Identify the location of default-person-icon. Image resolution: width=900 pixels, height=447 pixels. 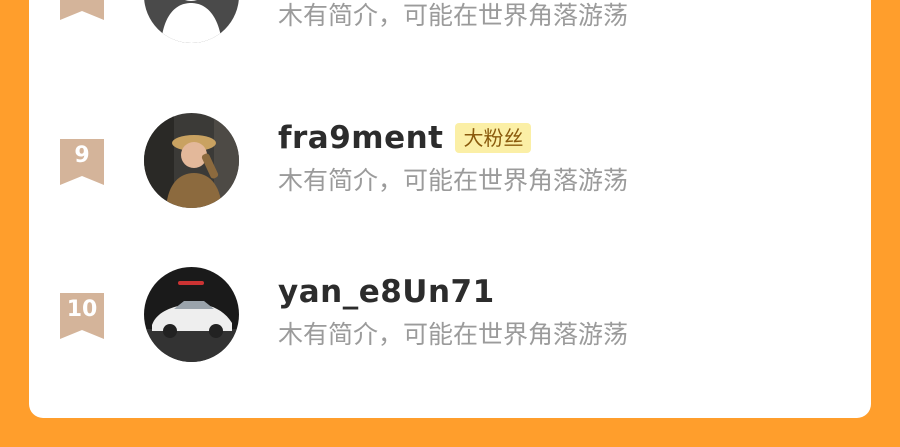
(191, 21).